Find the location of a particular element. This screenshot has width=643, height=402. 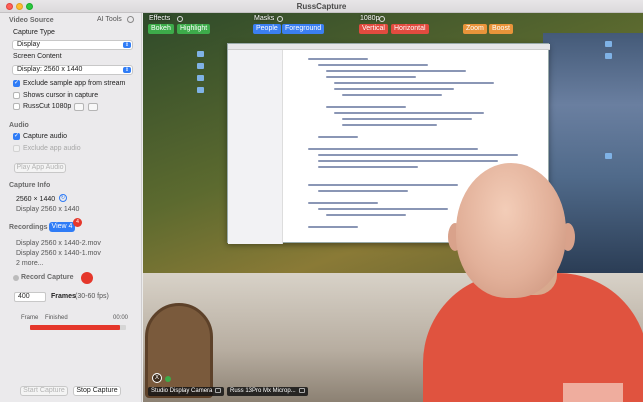

microphone-icon is located at coordinates (301, 390).